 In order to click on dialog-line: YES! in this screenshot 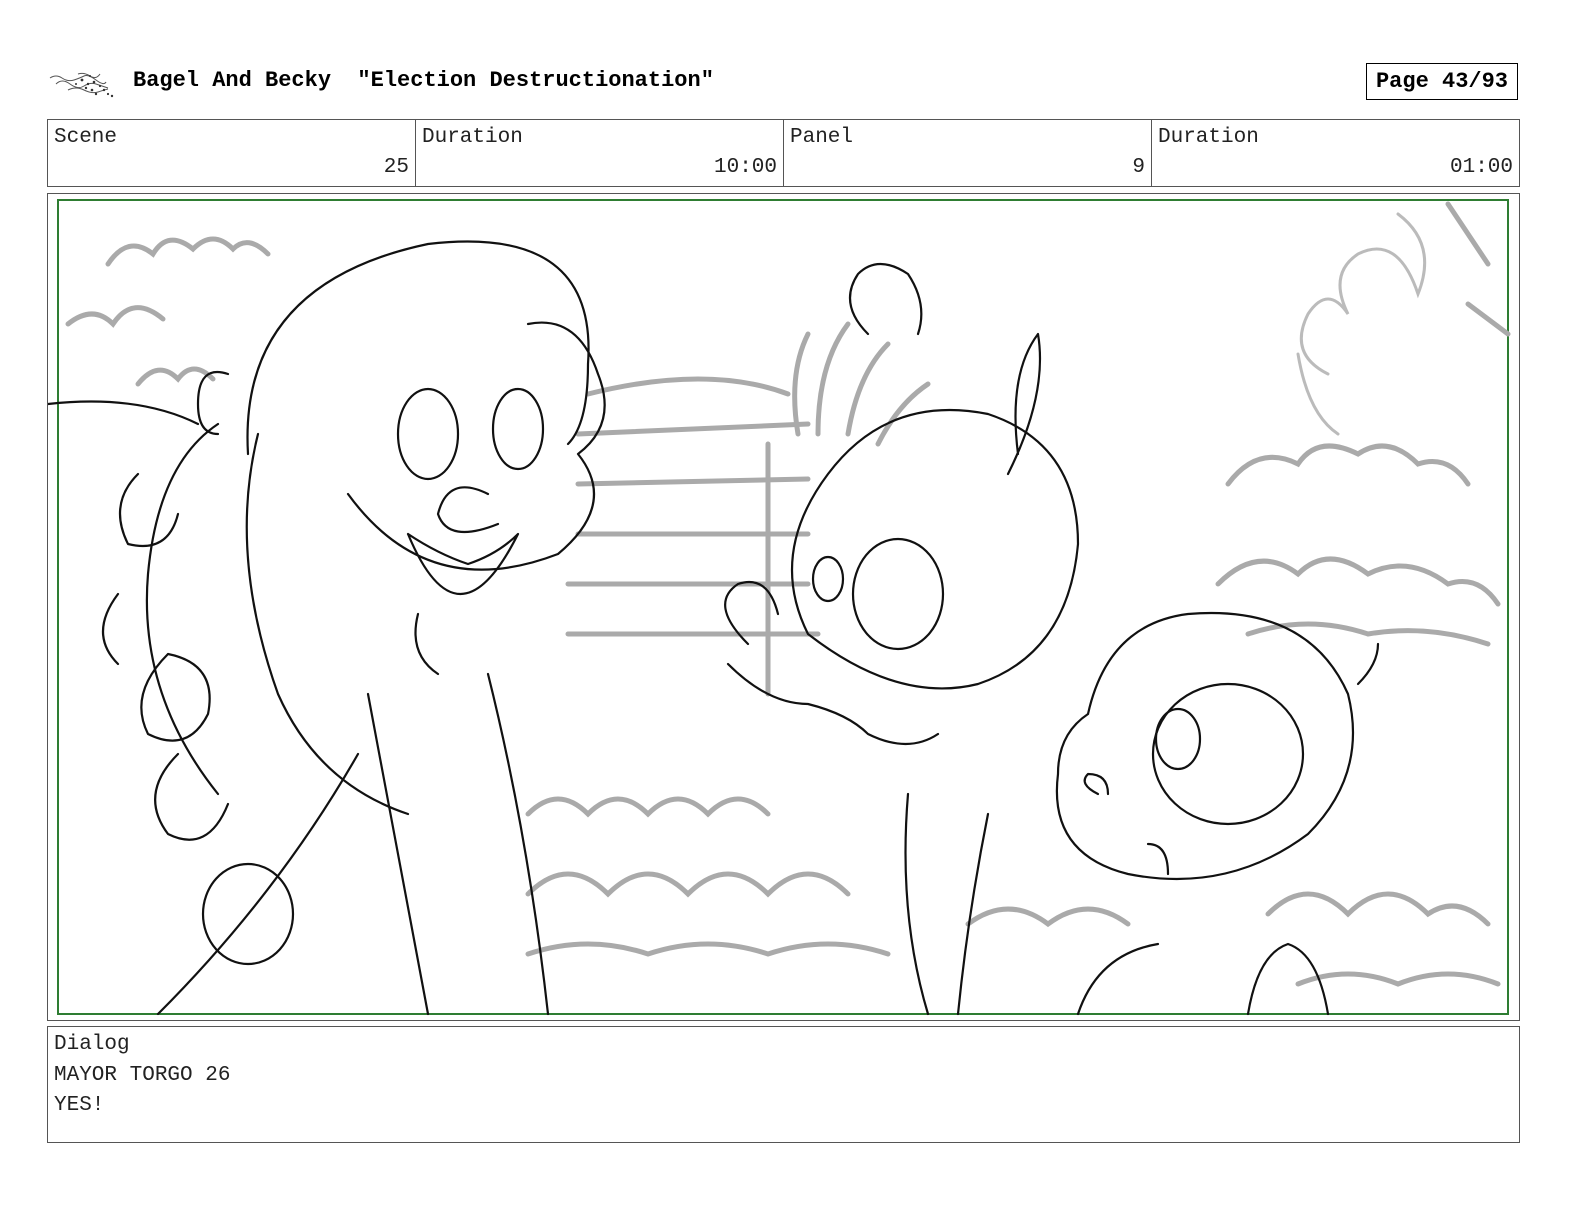, I will do `click(79, 1105)`.